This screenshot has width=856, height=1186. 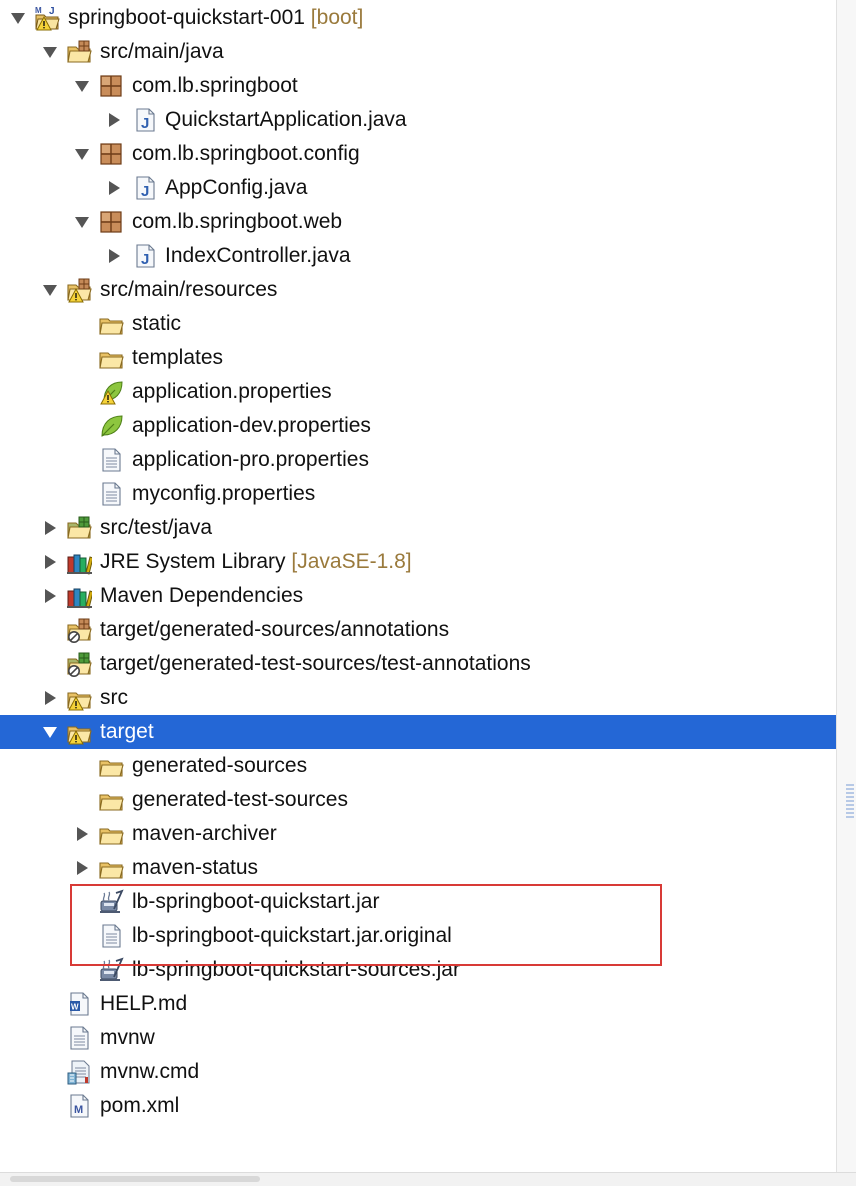 I want to click on tree-item: com.lb.springboot.config, so click(x=418, y=154).